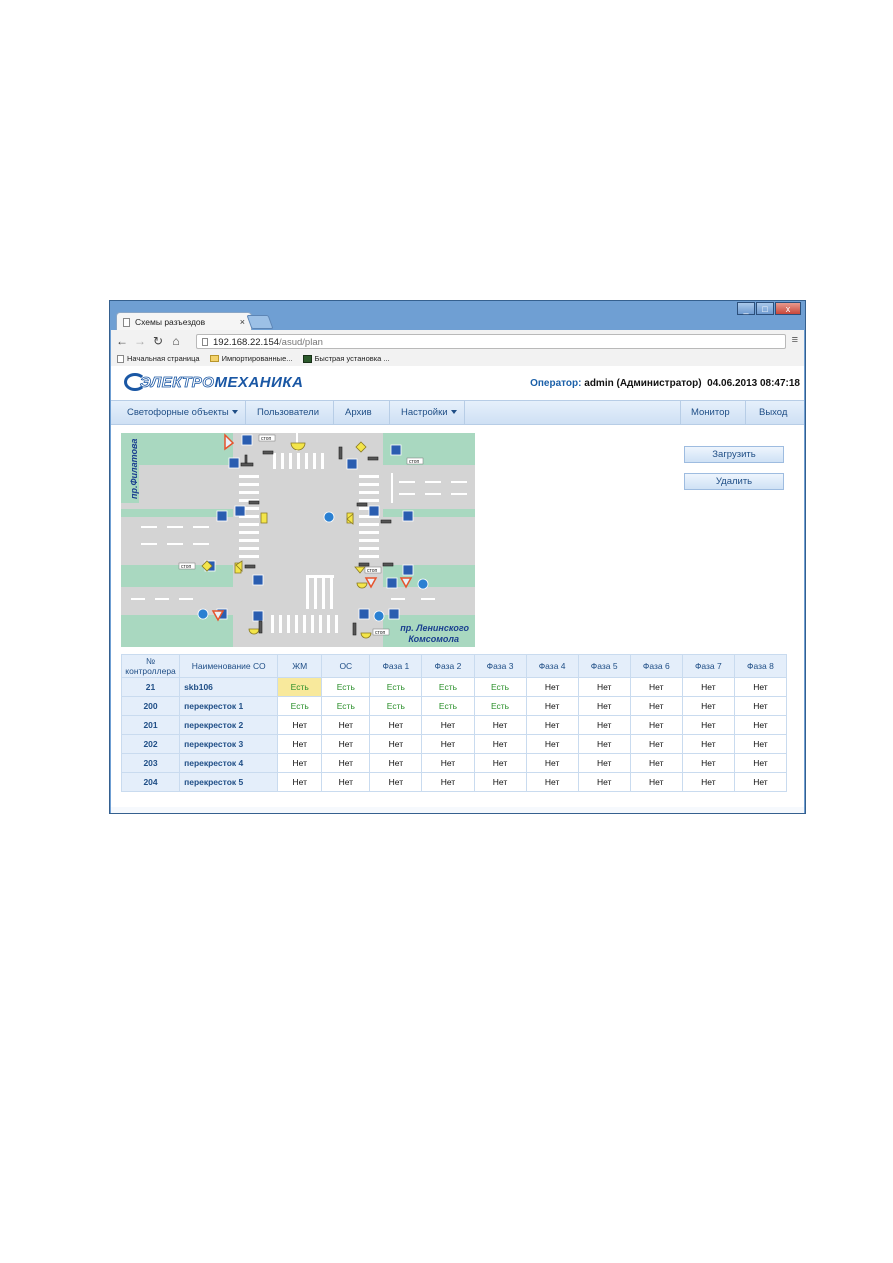 Image resolution: width=893 pixels, height=1263 pixels. What do you see at coordinates (150, 666) in the screenshot?
I see `col-header: № контроллера` at bounding box center [150, 666].